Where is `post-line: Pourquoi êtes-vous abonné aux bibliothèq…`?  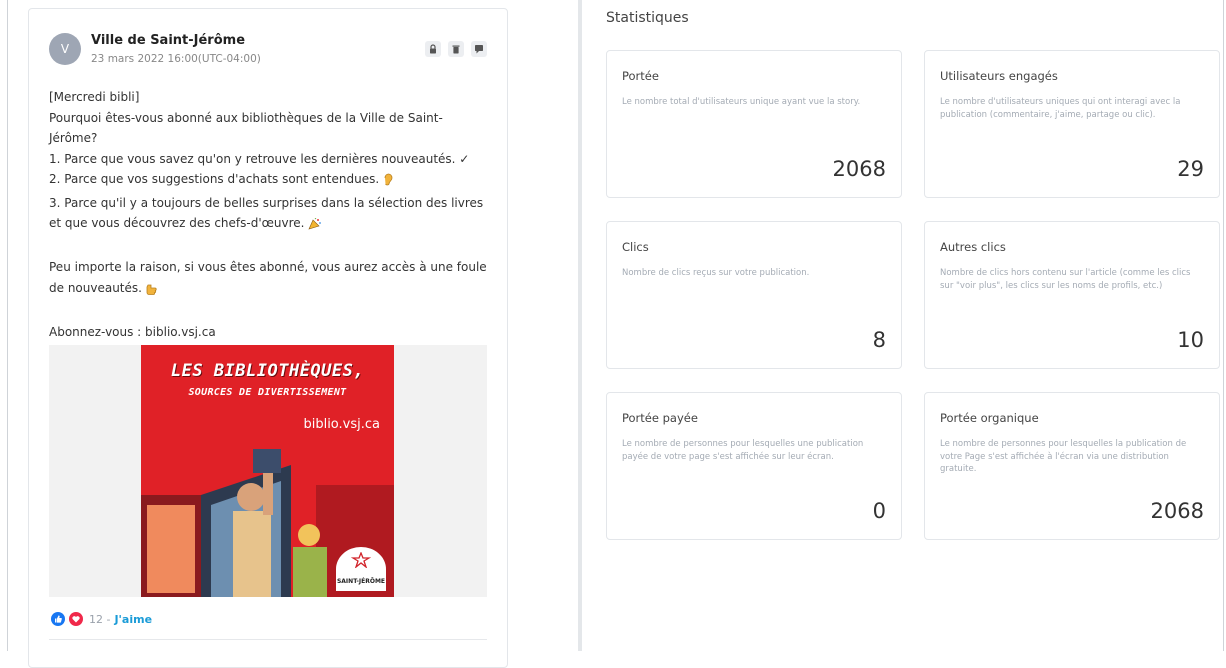 post-line: Pourquoi êtes-vous abonné aux bibliothèq… is located at coordinates (246, 128).